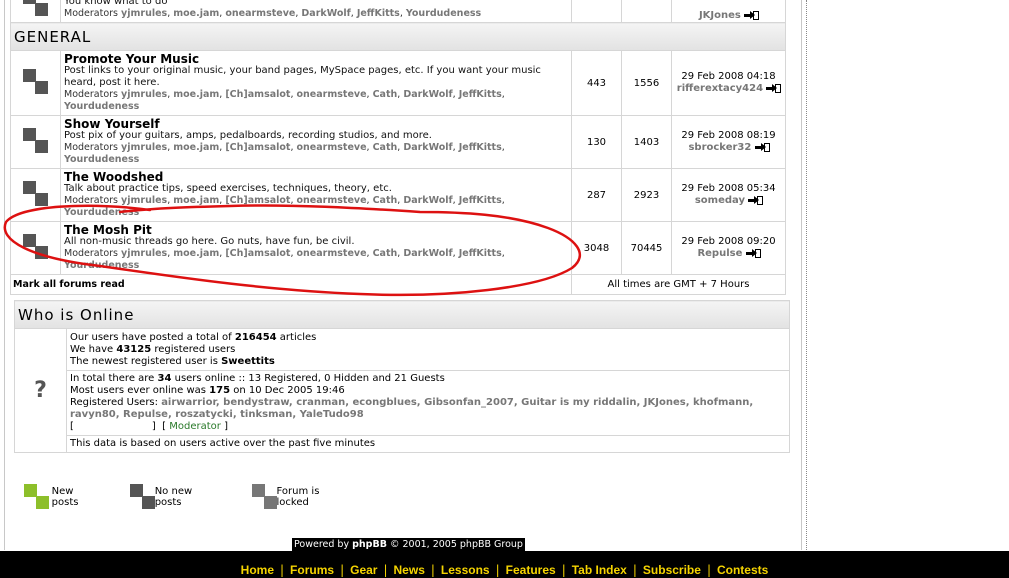  Describe the element at coordinates (316, 124) in the screenshot. I see `forum-title-link: Show Yourself` at that location.